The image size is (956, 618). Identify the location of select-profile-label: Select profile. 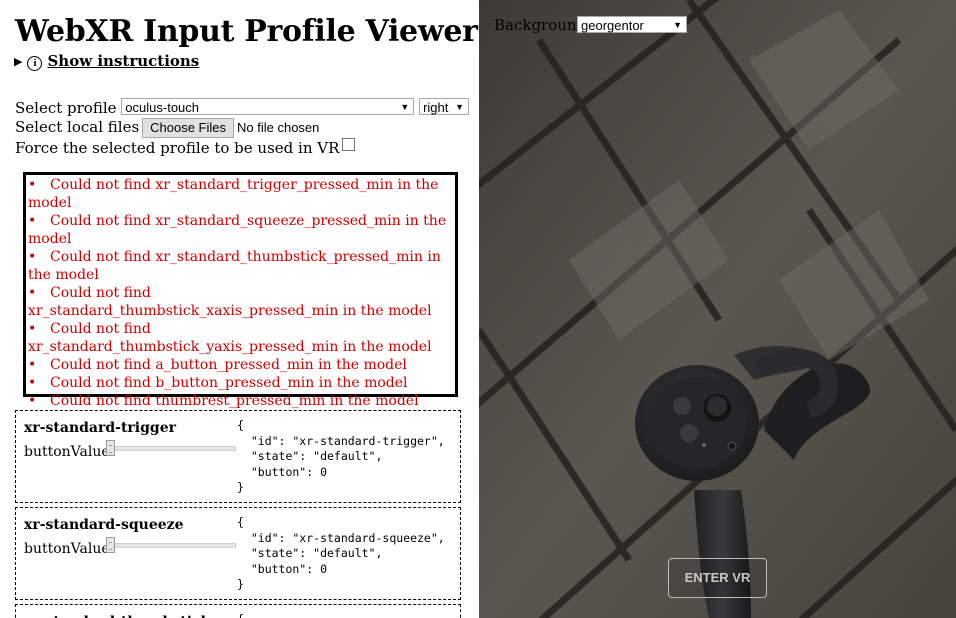
(66, 108).